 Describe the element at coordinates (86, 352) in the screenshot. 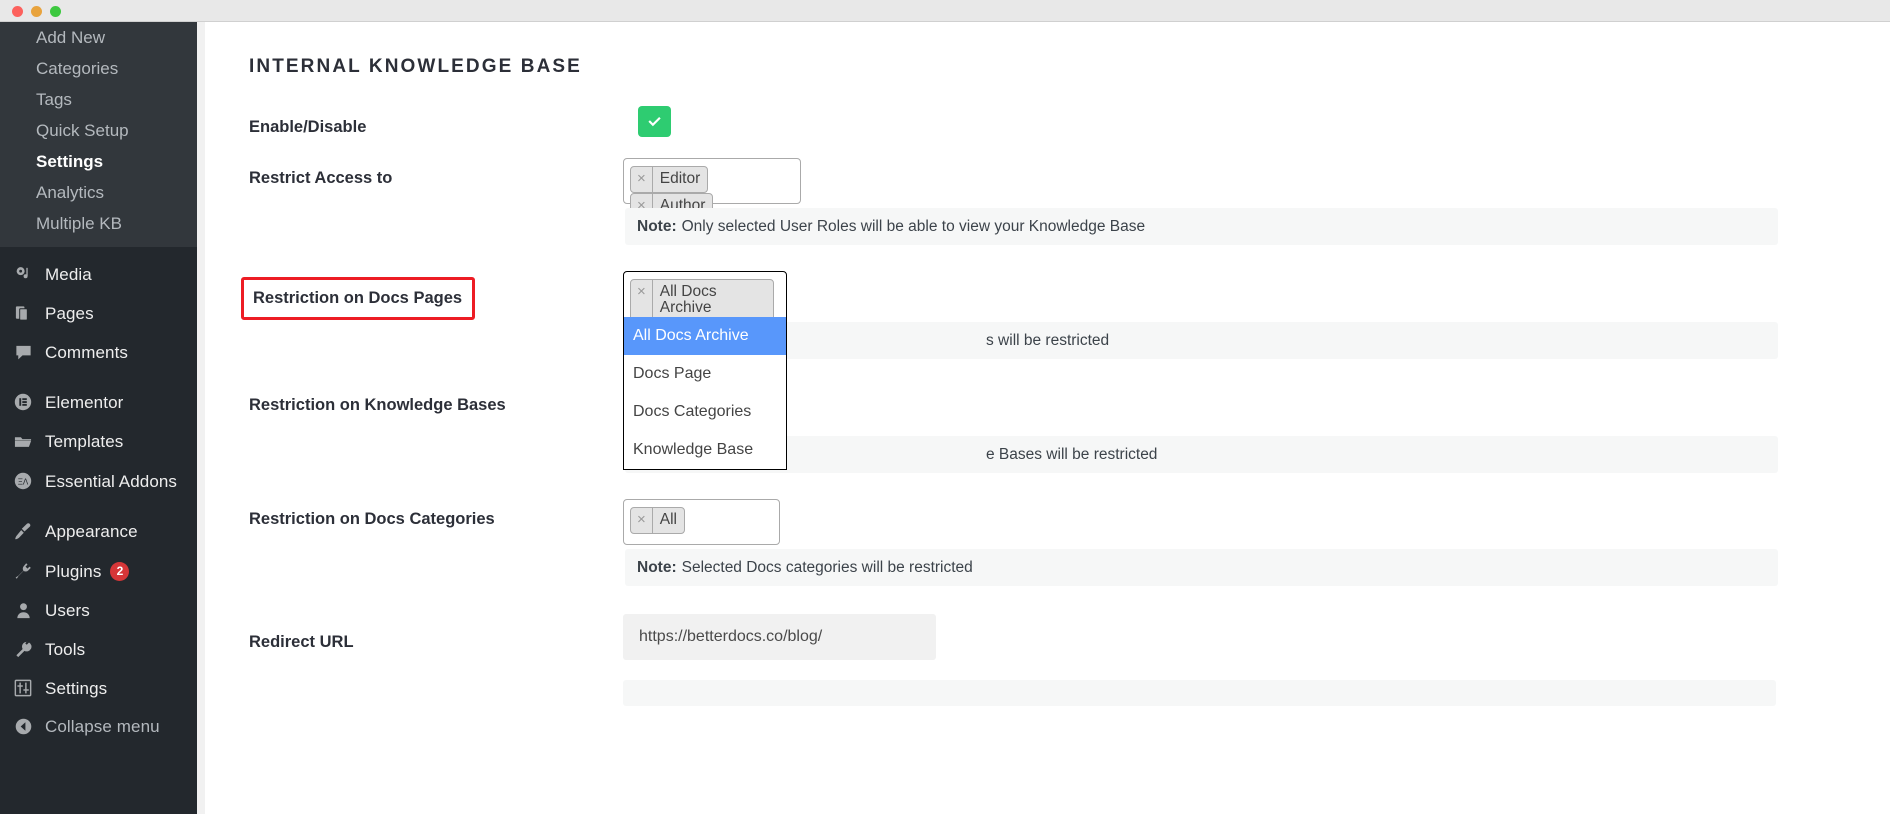

I see `sidebar-item-label: Comments` at that location.